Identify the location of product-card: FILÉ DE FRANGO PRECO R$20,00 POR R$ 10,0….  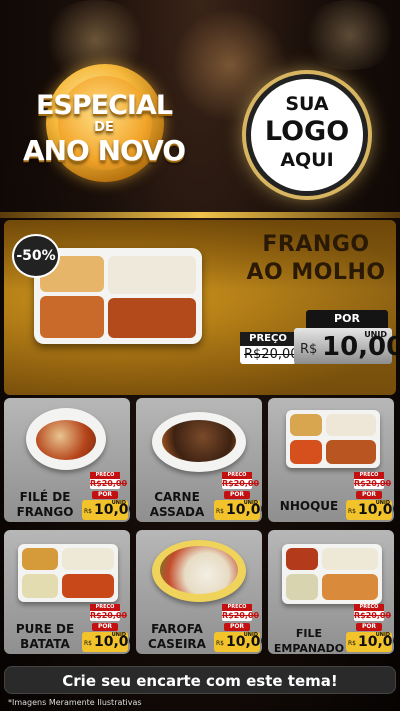
(67, 460).